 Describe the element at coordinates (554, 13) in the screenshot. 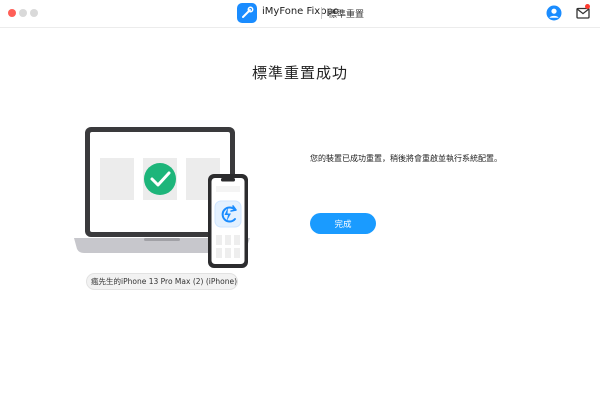

I see `user-icon` at that location.